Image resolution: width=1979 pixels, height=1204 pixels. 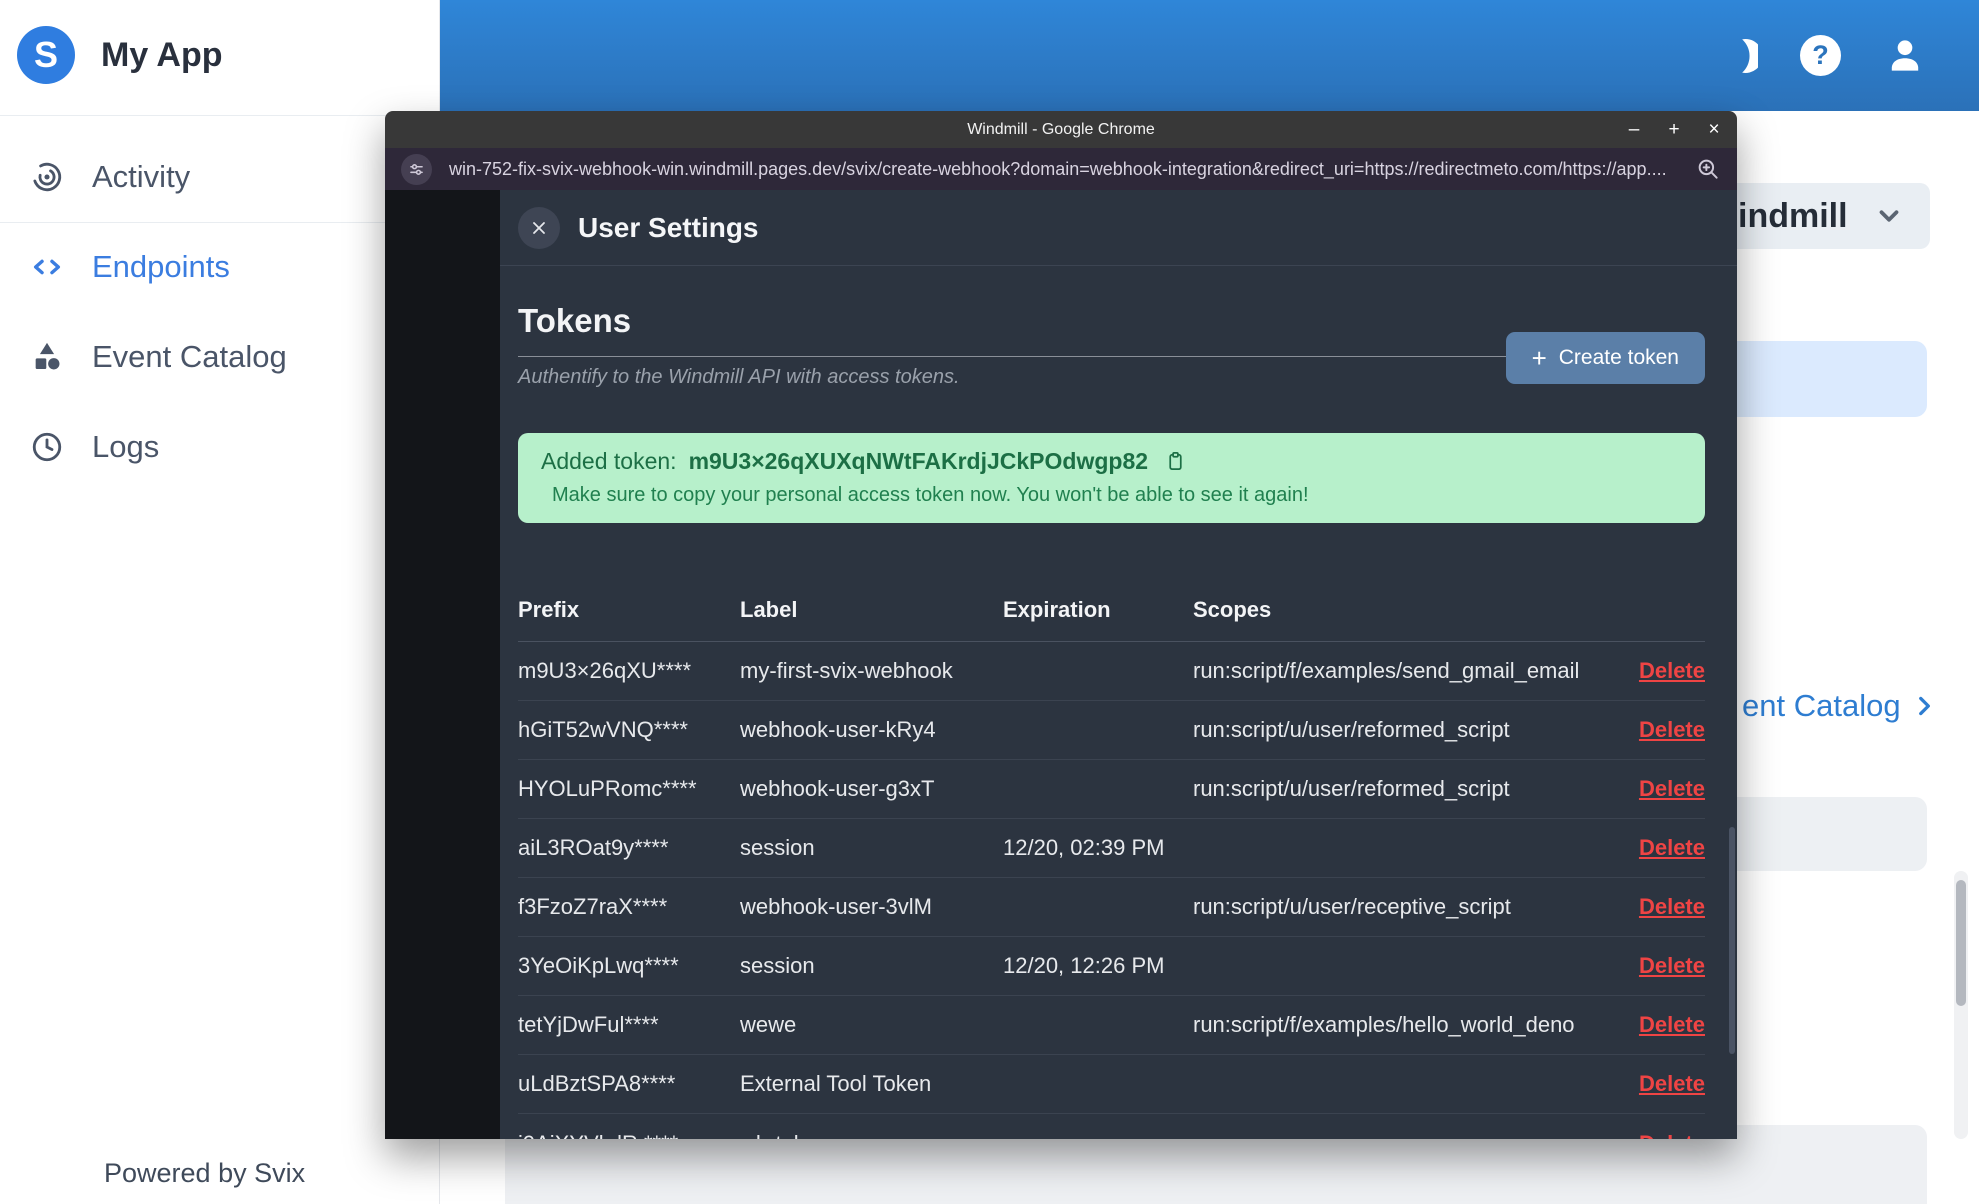 I want to click on sidebar-item-endpoints: Endpoints, so click(x=220, y=267).